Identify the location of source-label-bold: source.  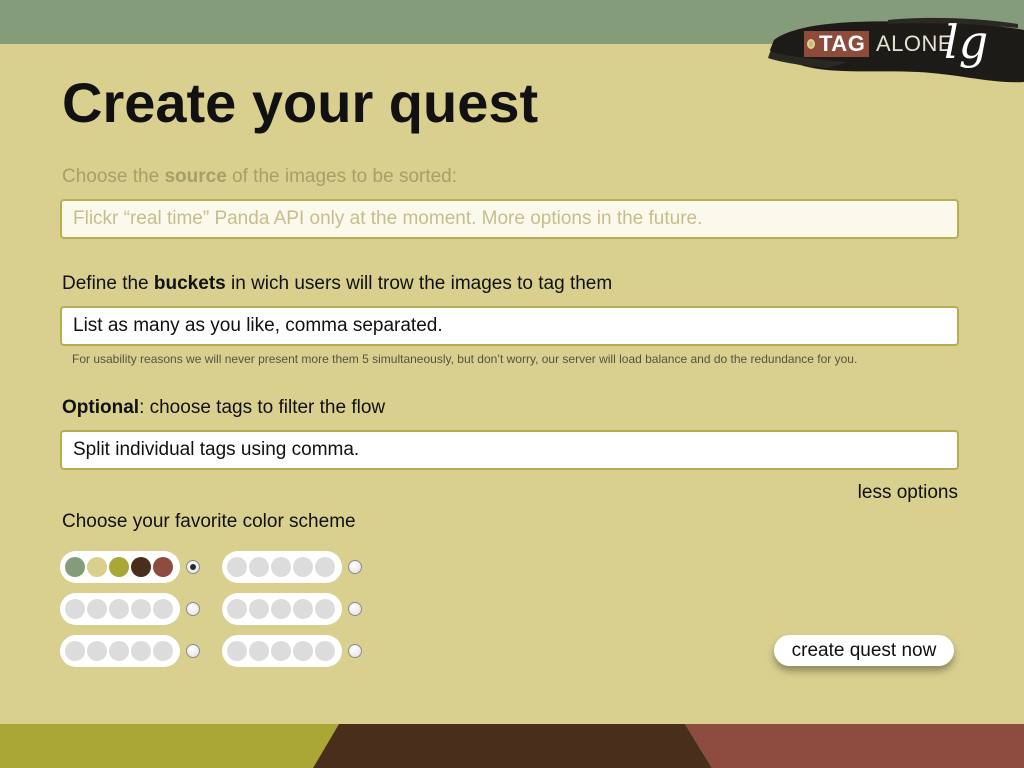
(195, 176).